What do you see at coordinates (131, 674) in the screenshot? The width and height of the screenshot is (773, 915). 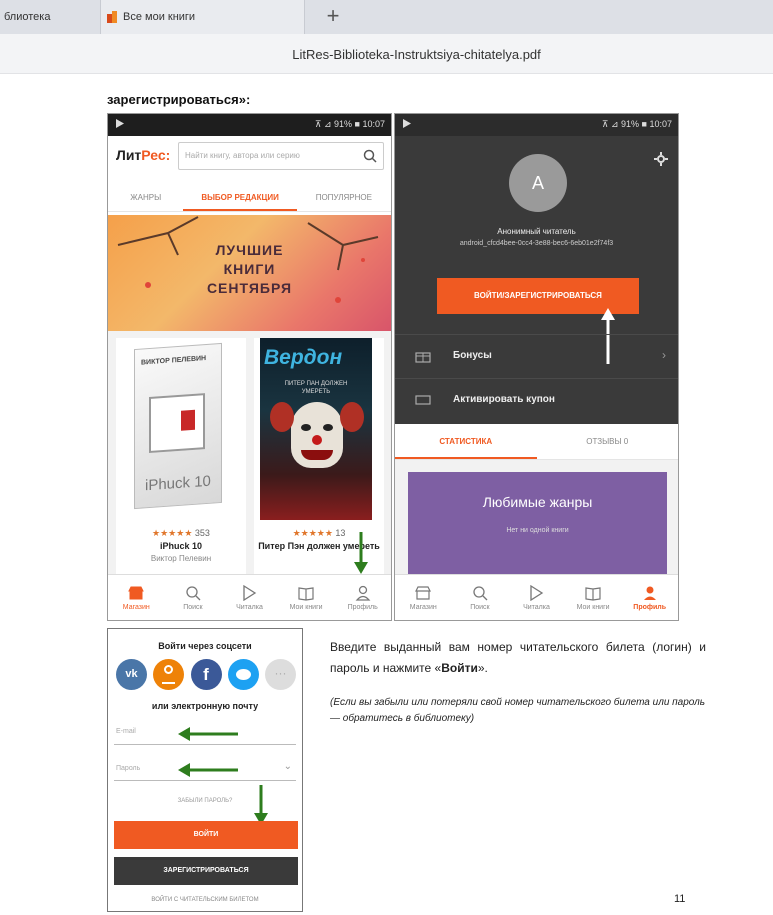 I see `vk-icon: vk` at bounding box center [131, 674].